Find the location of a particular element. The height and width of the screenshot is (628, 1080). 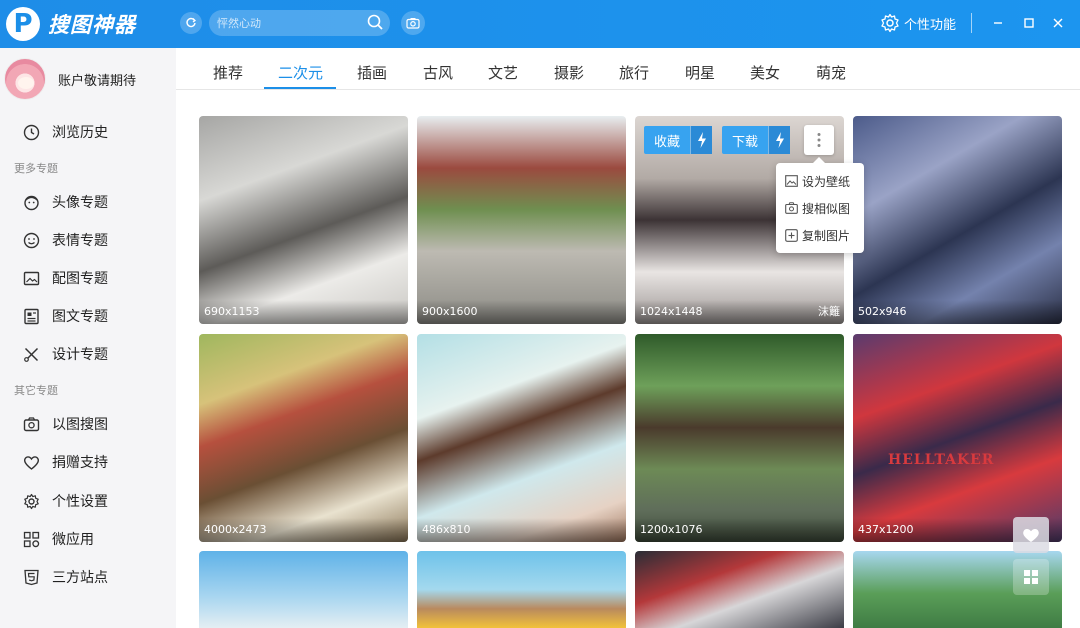

avatar is located at coordinates (25, 79).